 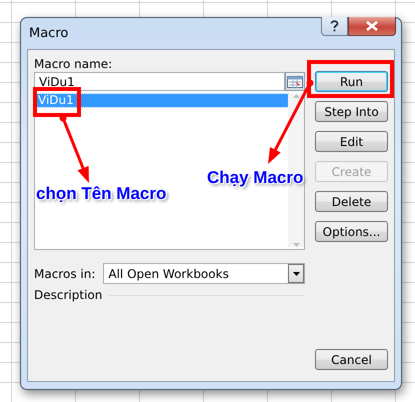 I want to click on cancel-button: Cancel, so click(x=351, y=359).